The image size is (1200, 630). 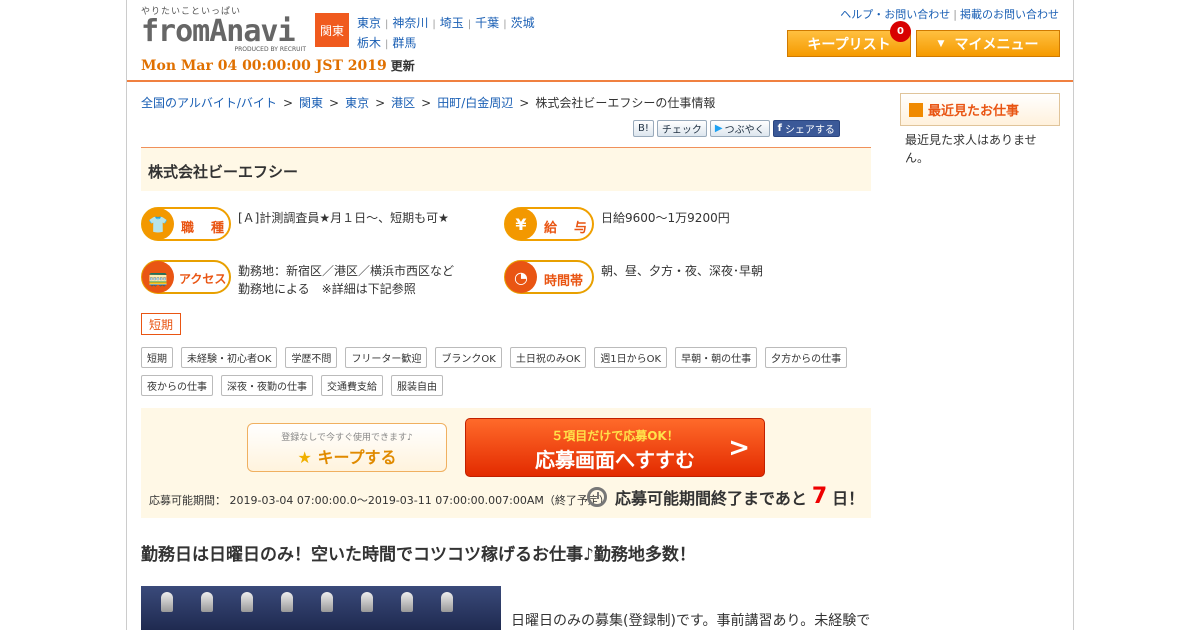 I want to click on recent-jobs-header: 最近見たお仕事, so click(x=980, y=109).